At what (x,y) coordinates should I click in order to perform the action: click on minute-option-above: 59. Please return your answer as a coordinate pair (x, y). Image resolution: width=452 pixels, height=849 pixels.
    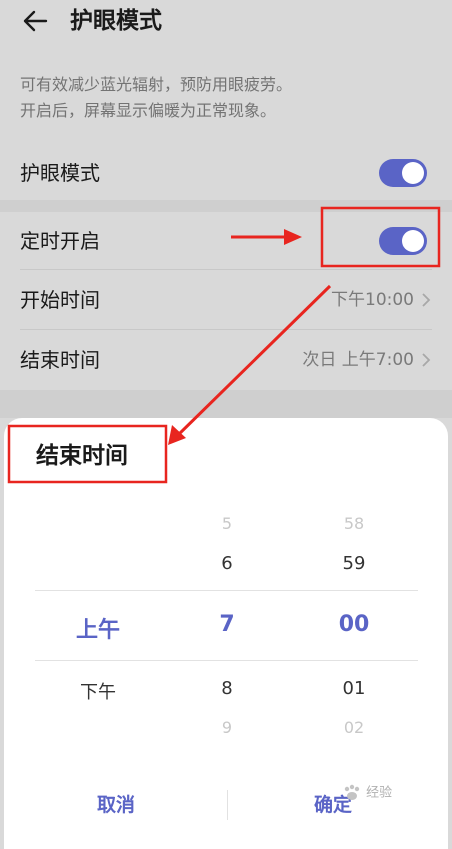
    Looking at the image, I should click on (354, 563).